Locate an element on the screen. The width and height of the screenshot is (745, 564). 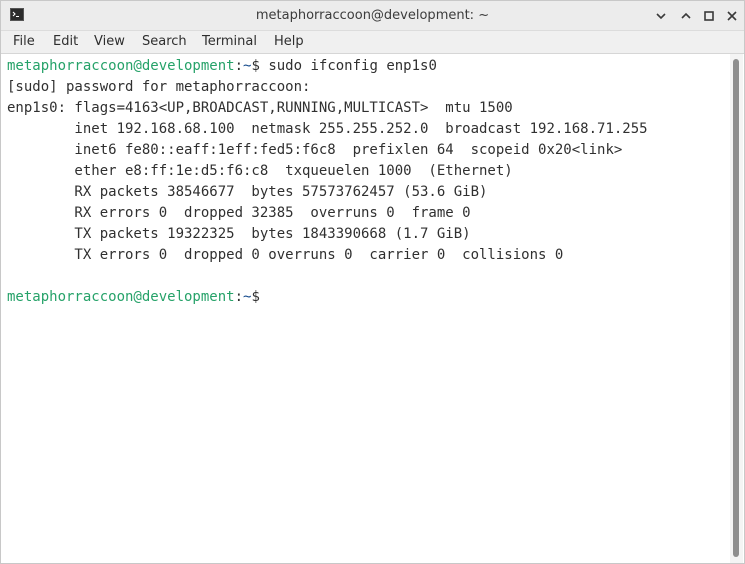
scrollbar-thumb is located at coordinates (736, 308).